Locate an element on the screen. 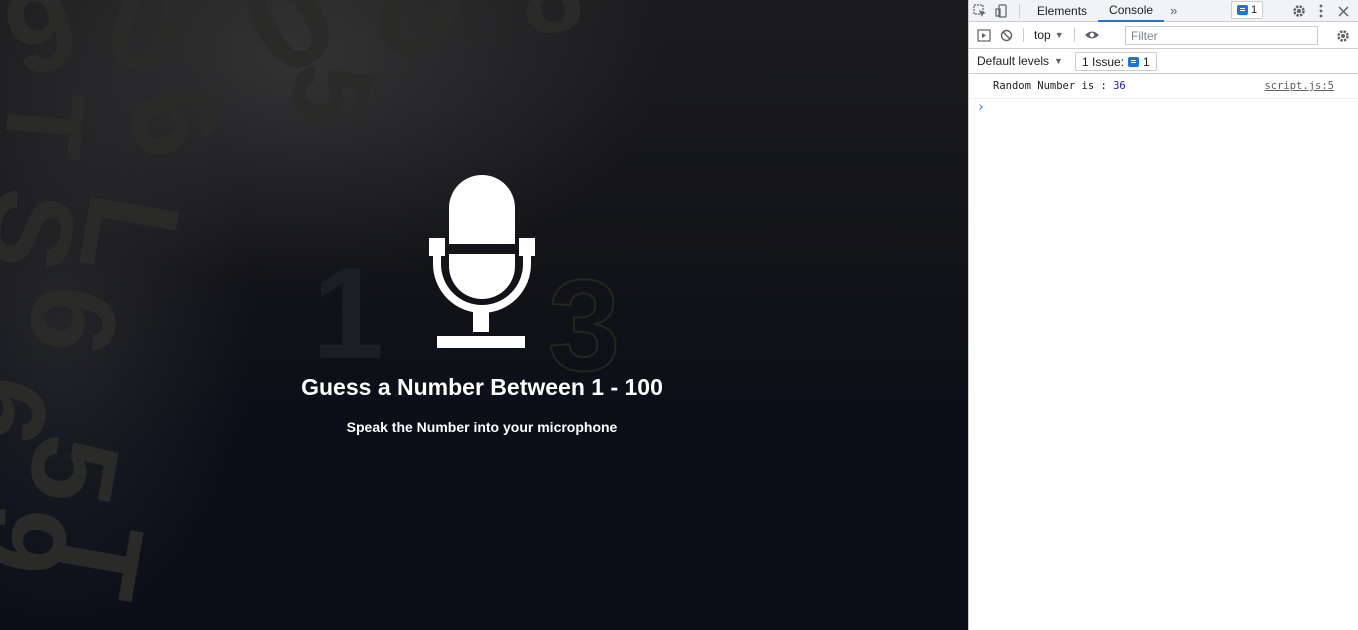 Image resolution: width=1358 pixels, height=630 pixels. console-message-text: Random Number is : is located at coordinates (1053, 86).